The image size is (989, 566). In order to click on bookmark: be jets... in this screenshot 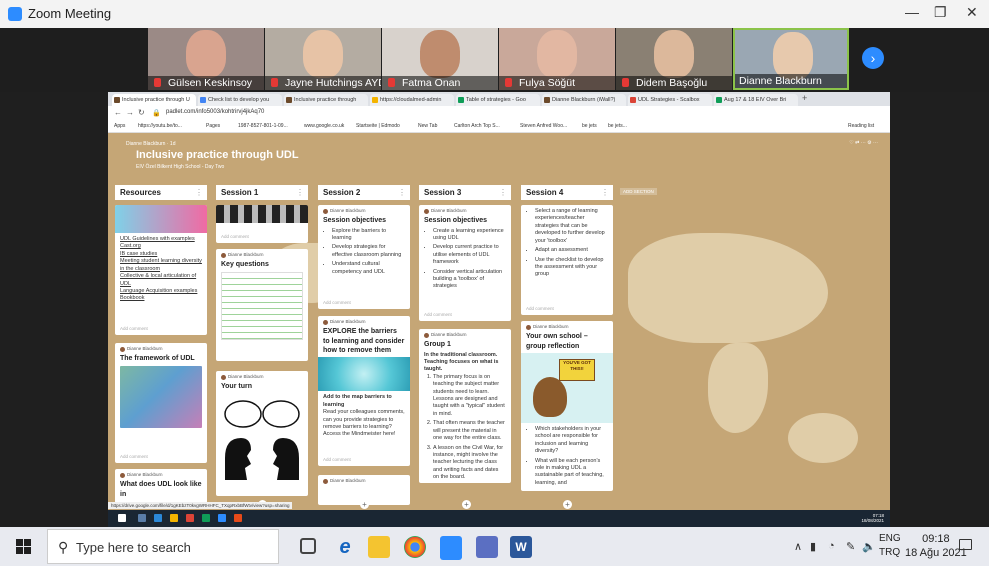, I will do `click(617, 126)`.